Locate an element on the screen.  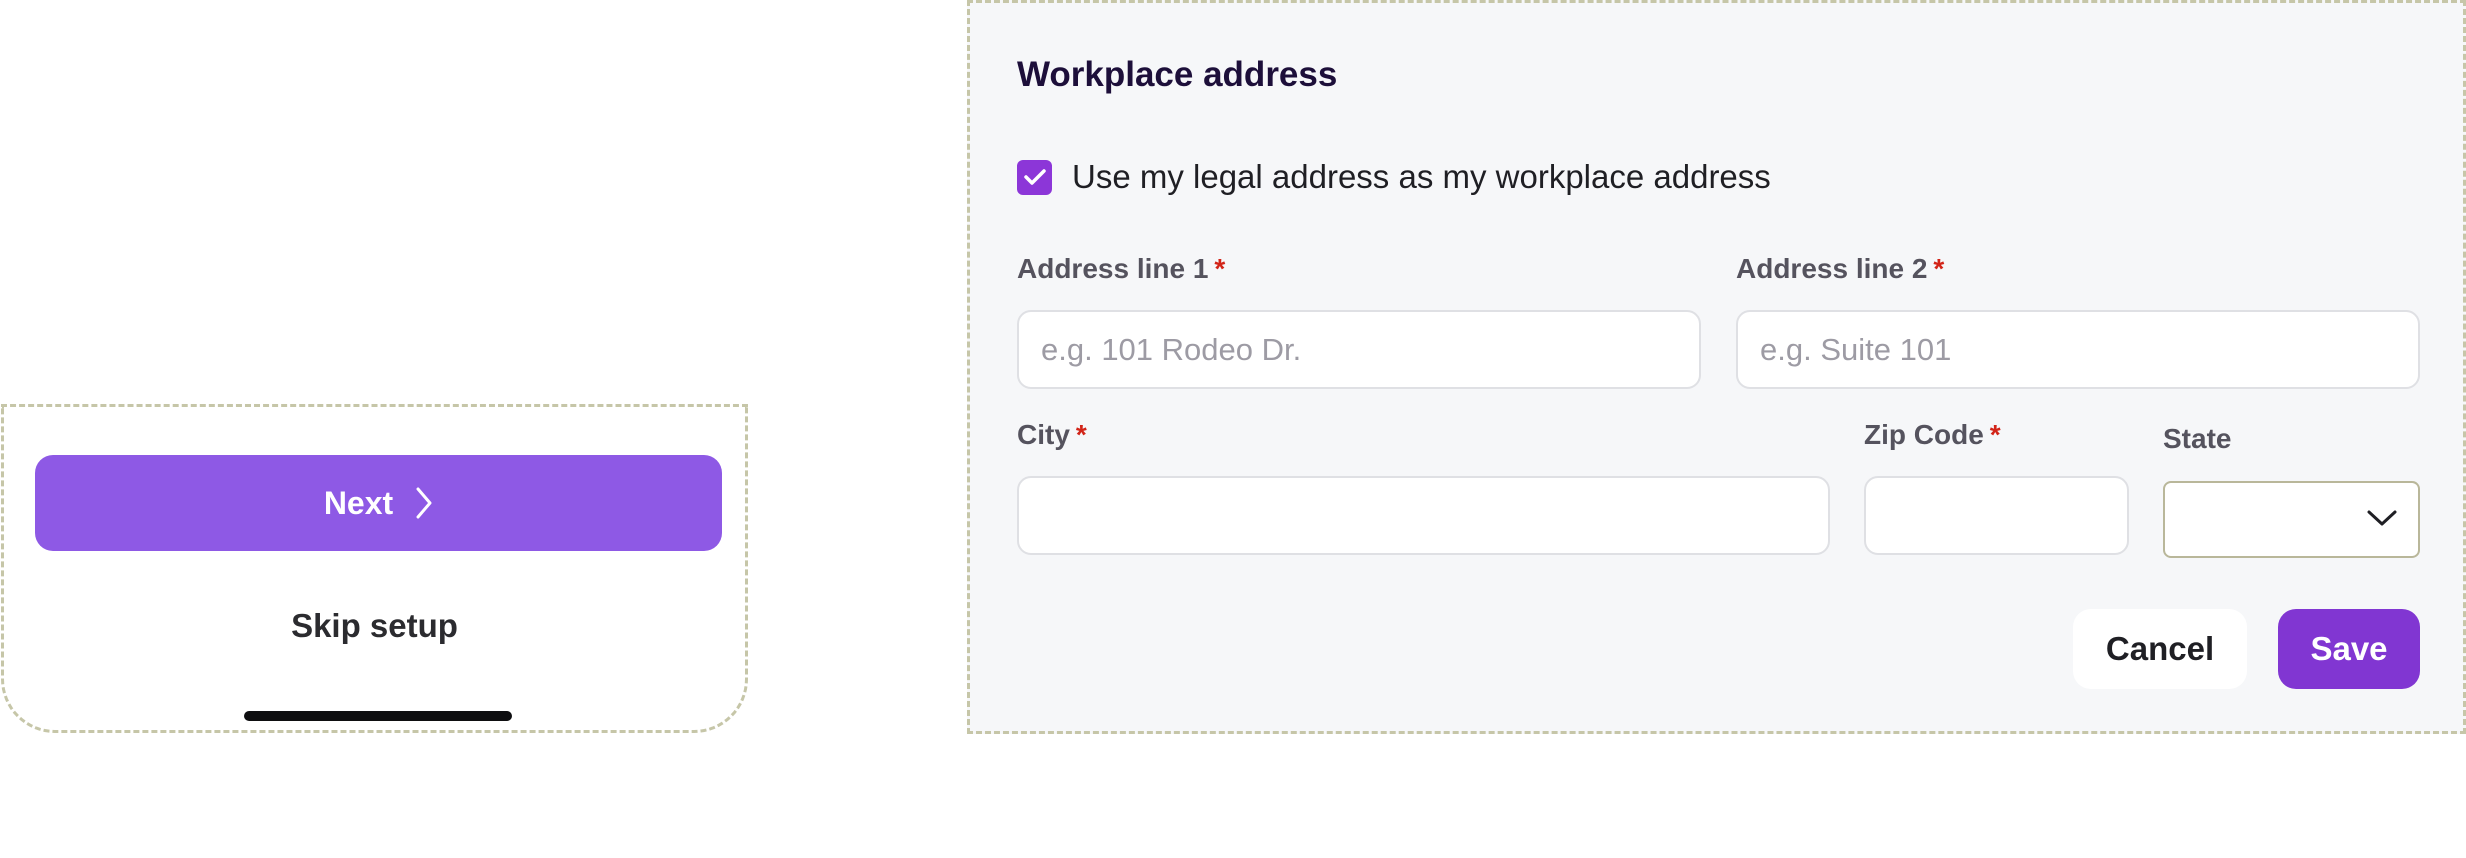
next-button: Next is located at coordinates (378, 503).